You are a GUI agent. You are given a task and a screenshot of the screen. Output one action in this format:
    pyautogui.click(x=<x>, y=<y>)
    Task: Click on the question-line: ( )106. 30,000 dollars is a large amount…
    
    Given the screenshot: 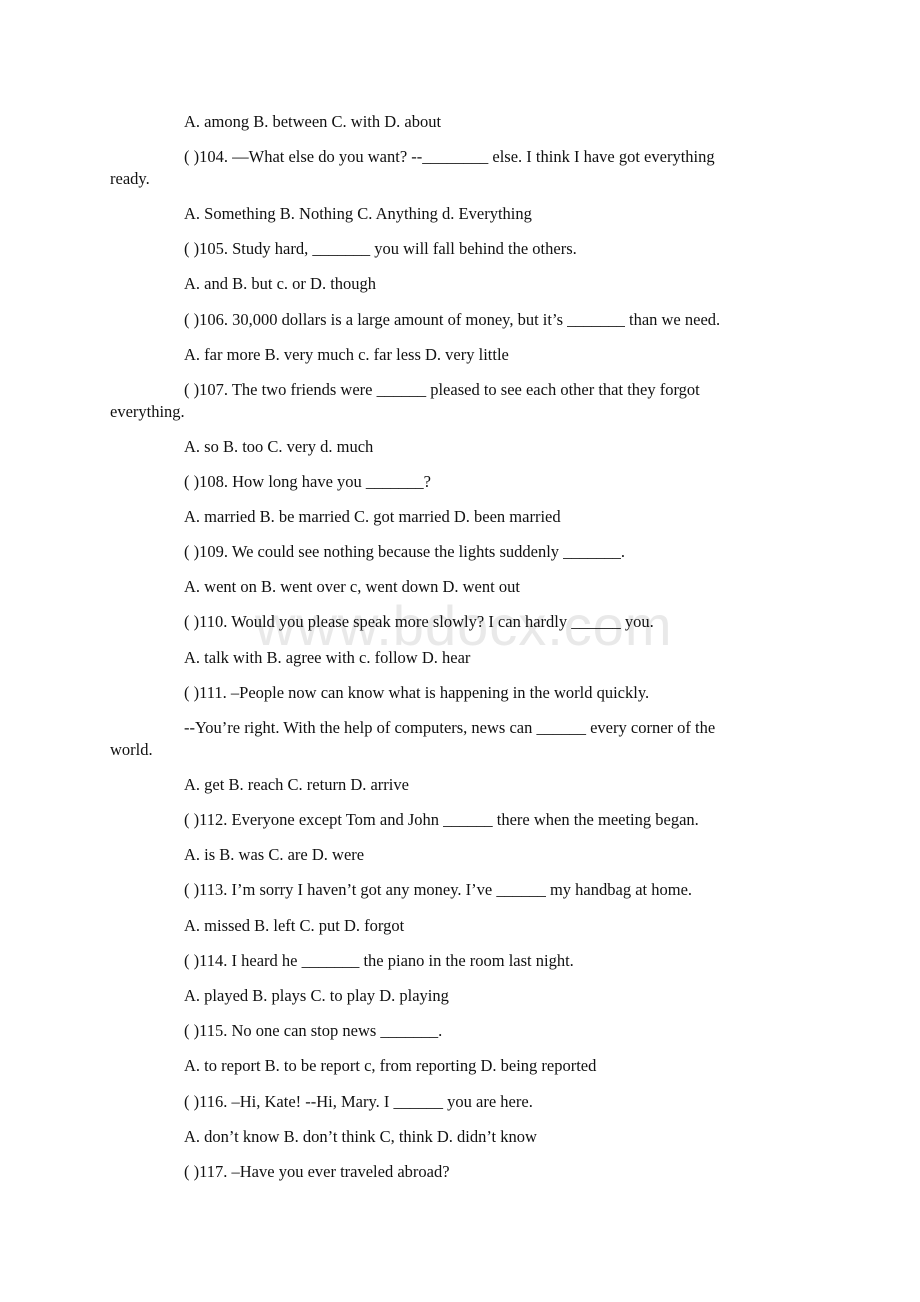 What is the action you would take?
    pyautogui.click(x=452, y=319)
    